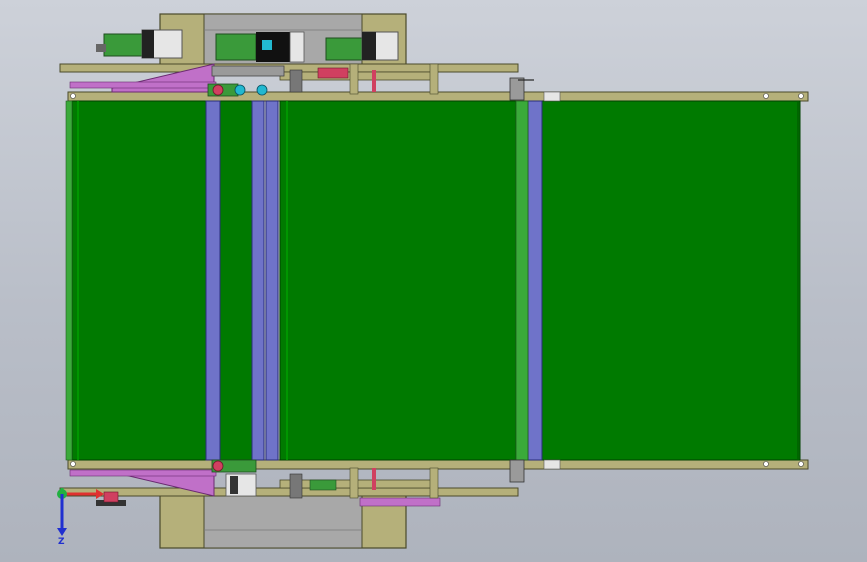 Image resolution: width=867 pixels, height=562 pixels. Describe the element at coordinates (260, 47) in the screenshot. I see `motor-center-icon` at that location.